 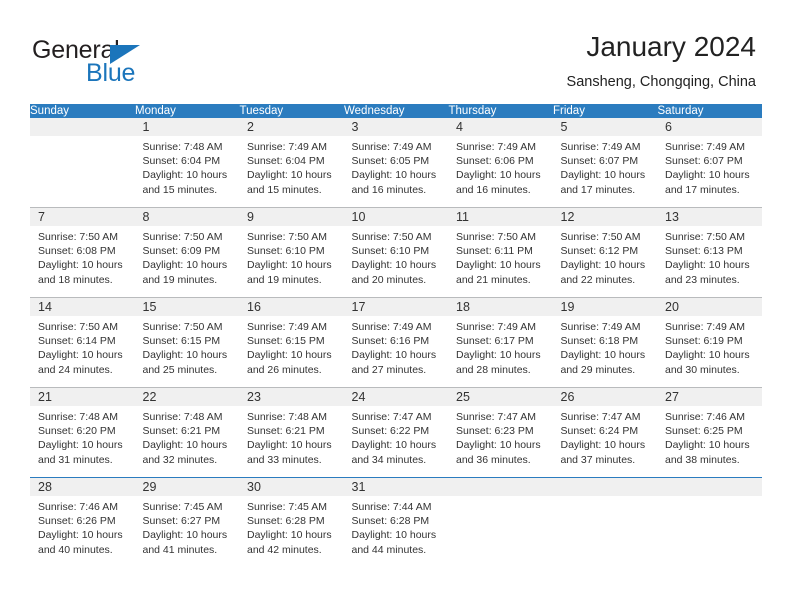 I want to click on weekday-header-saturday: Saturday, so click(x=709, y=111).